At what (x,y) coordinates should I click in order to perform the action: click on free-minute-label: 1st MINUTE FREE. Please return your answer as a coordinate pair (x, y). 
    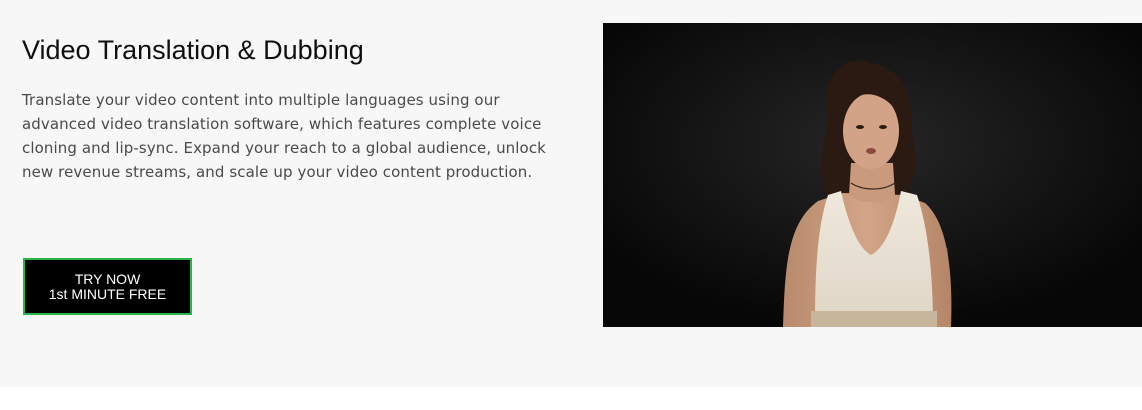
    Looking at the image, I should click on (107, 293).